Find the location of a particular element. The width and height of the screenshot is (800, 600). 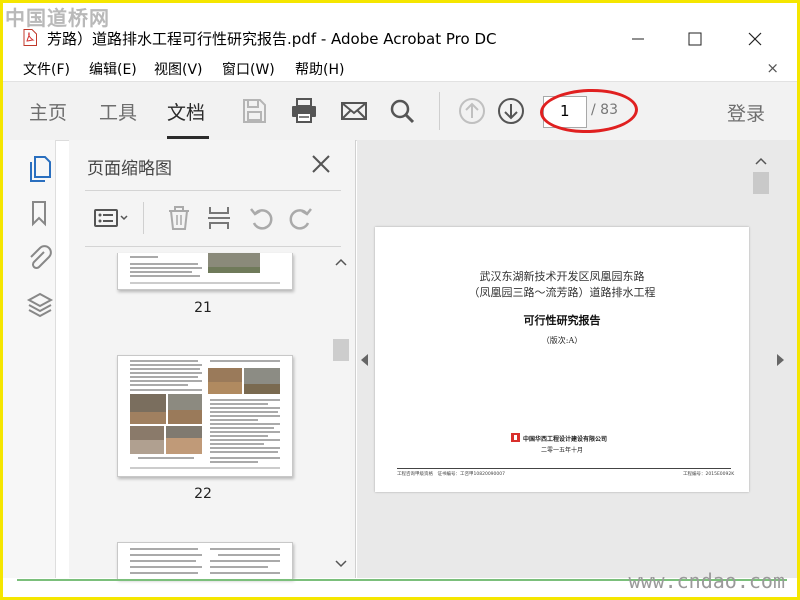

panel-title: 页面缩略图 is located at coordinates (129, 169).